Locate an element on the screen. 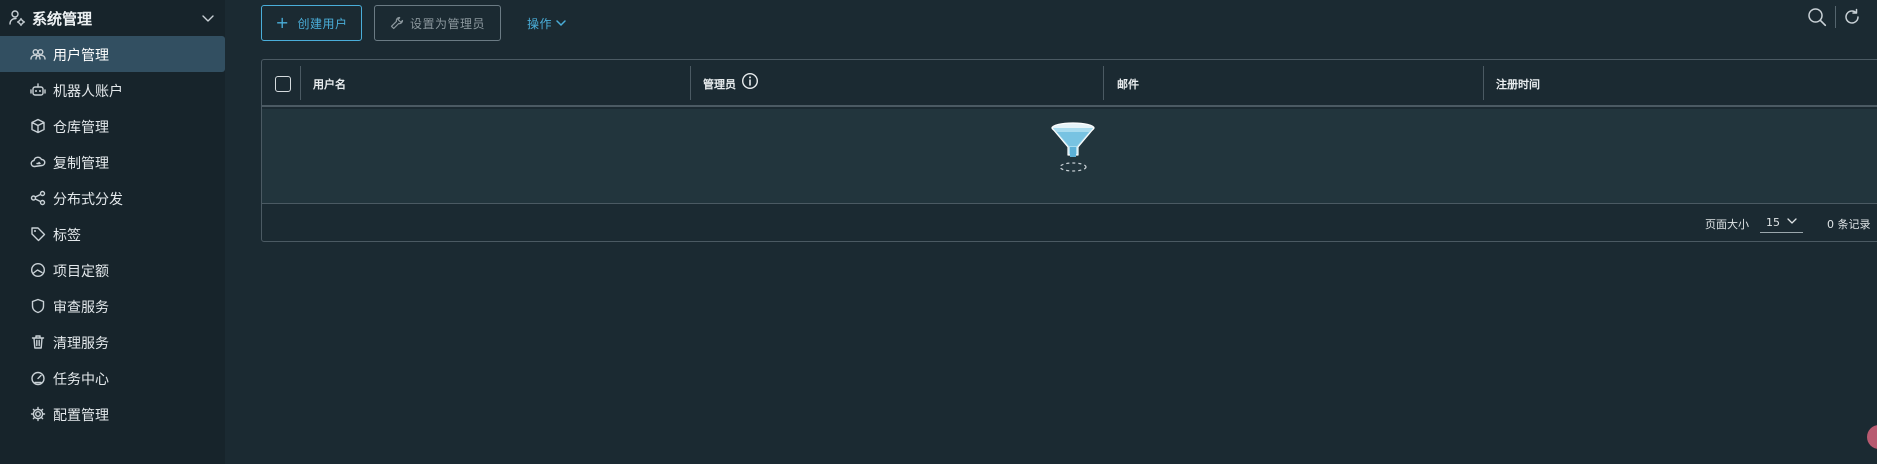 Image resolution: width=1877 pixels, height=464 pixels. set-admin-label: 设置为管理员 is located at coordinates (447, 23).